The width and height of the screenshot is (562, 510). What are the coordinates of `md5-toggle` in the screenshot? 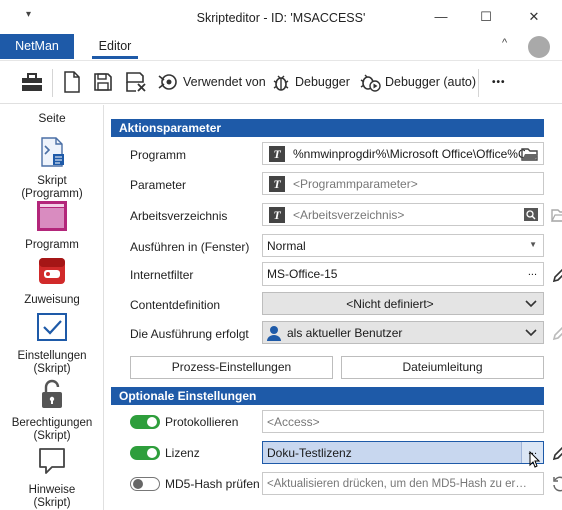 It's located at (145, 484).